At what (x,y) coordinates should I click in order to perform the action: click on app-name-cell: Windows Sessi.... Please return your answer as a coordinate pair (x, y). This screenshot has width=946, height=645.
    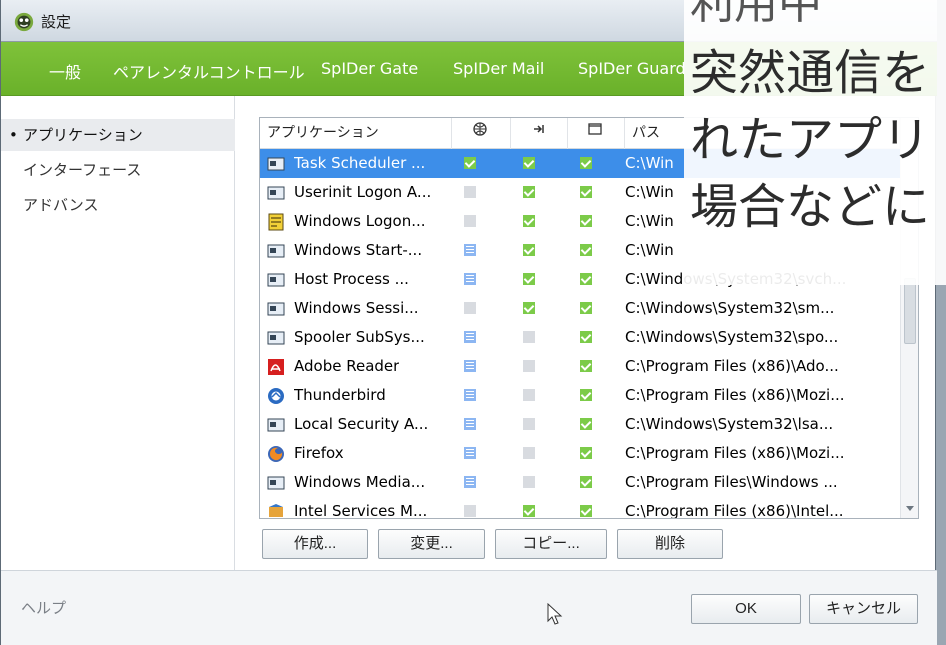
    Looking at the image, I should click on (361, 308).